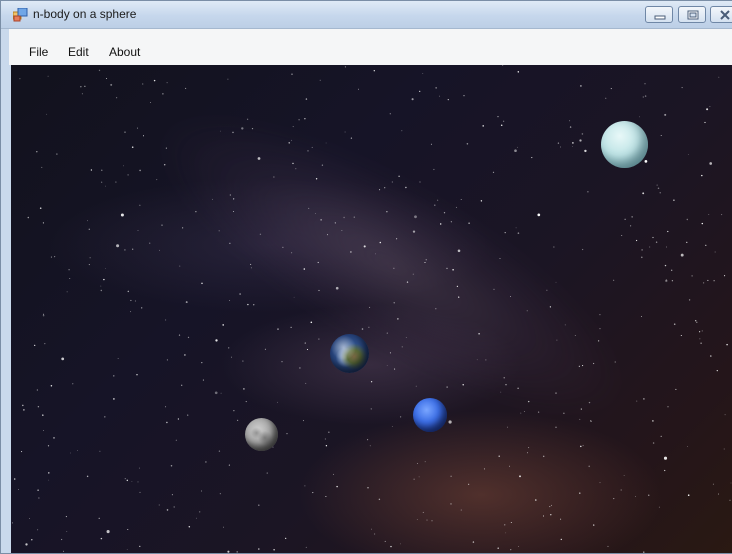  Describe the element at coordinates (430, 415) in the screenshot. I see `planet-neptune` at that location.